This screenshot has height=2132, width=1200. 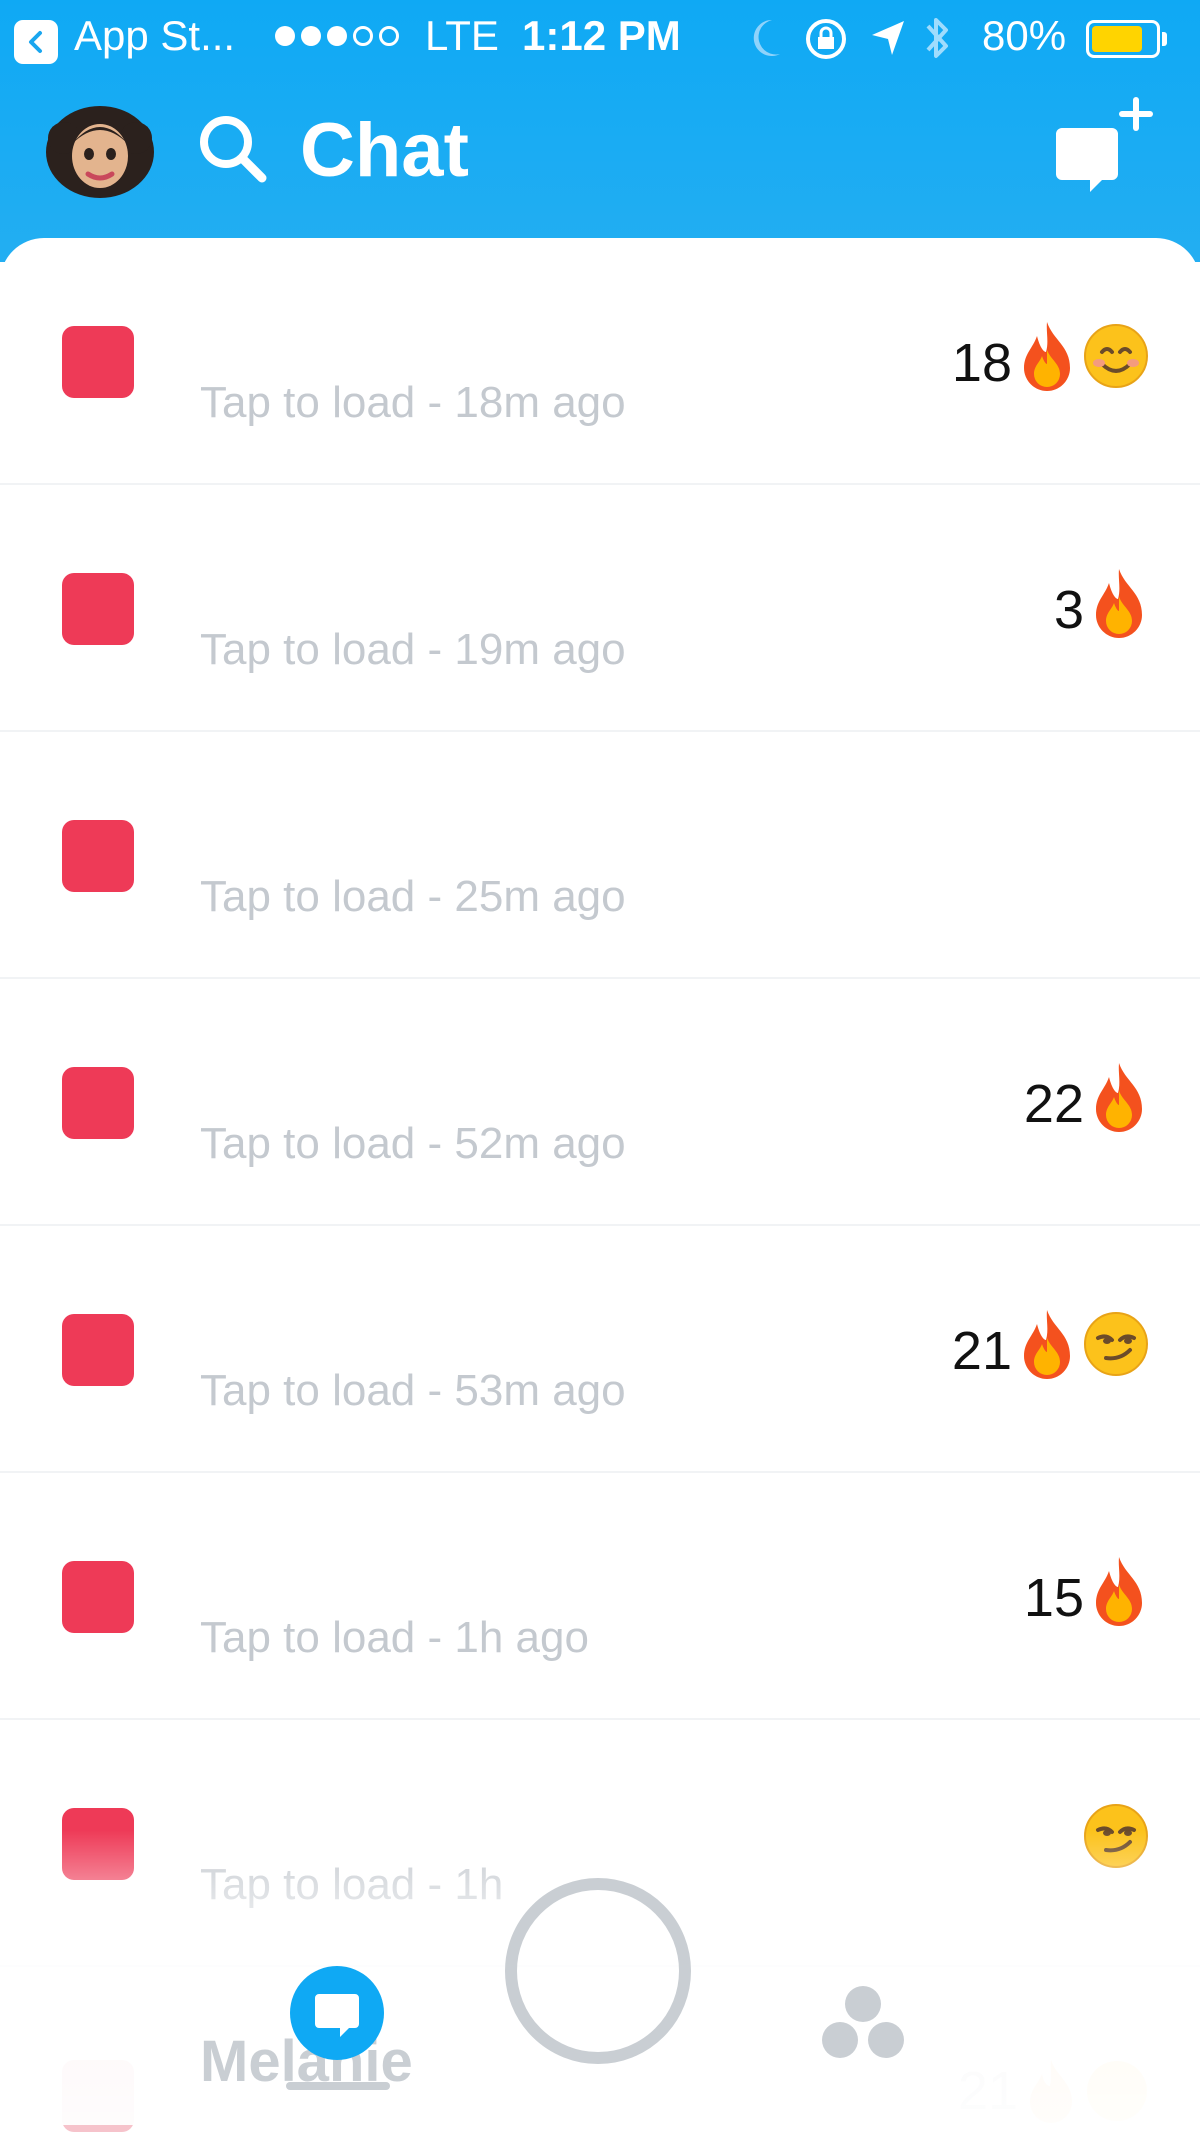 What do you see at coordinates (981, 362) in the screenshot?
I see `streak-count: 18` at bounding box center [981, 362].